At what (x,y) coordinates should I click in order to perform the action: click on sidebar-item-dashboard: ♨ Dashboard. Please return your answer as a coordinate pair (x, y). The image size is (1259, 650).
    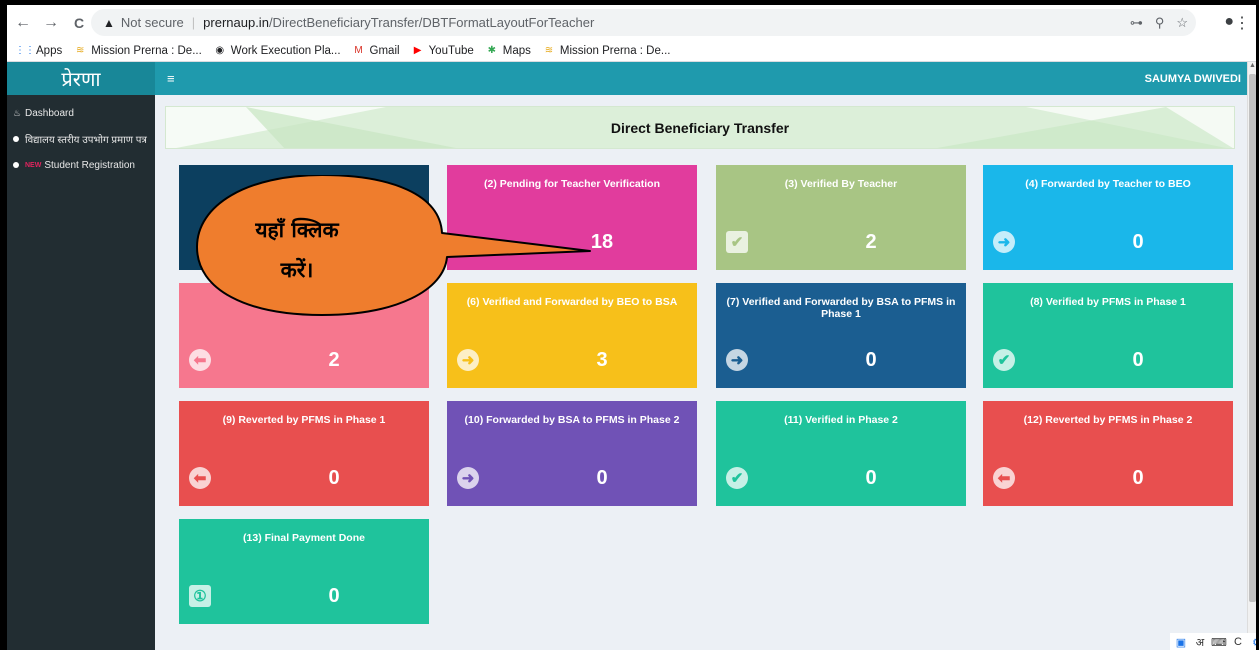
    Looking at the image, I should click on (81, 113).